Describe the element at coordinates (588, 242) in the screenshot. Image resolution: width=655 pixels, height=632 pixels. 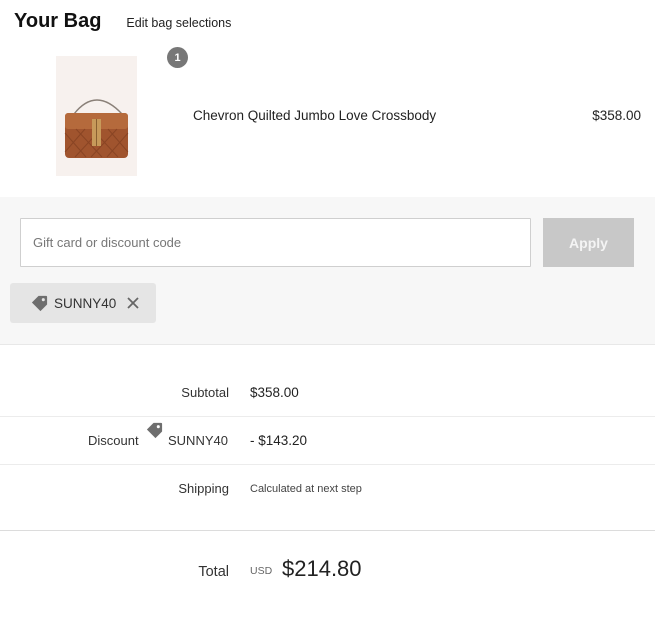
I see `apply-button: Apply` at that location.